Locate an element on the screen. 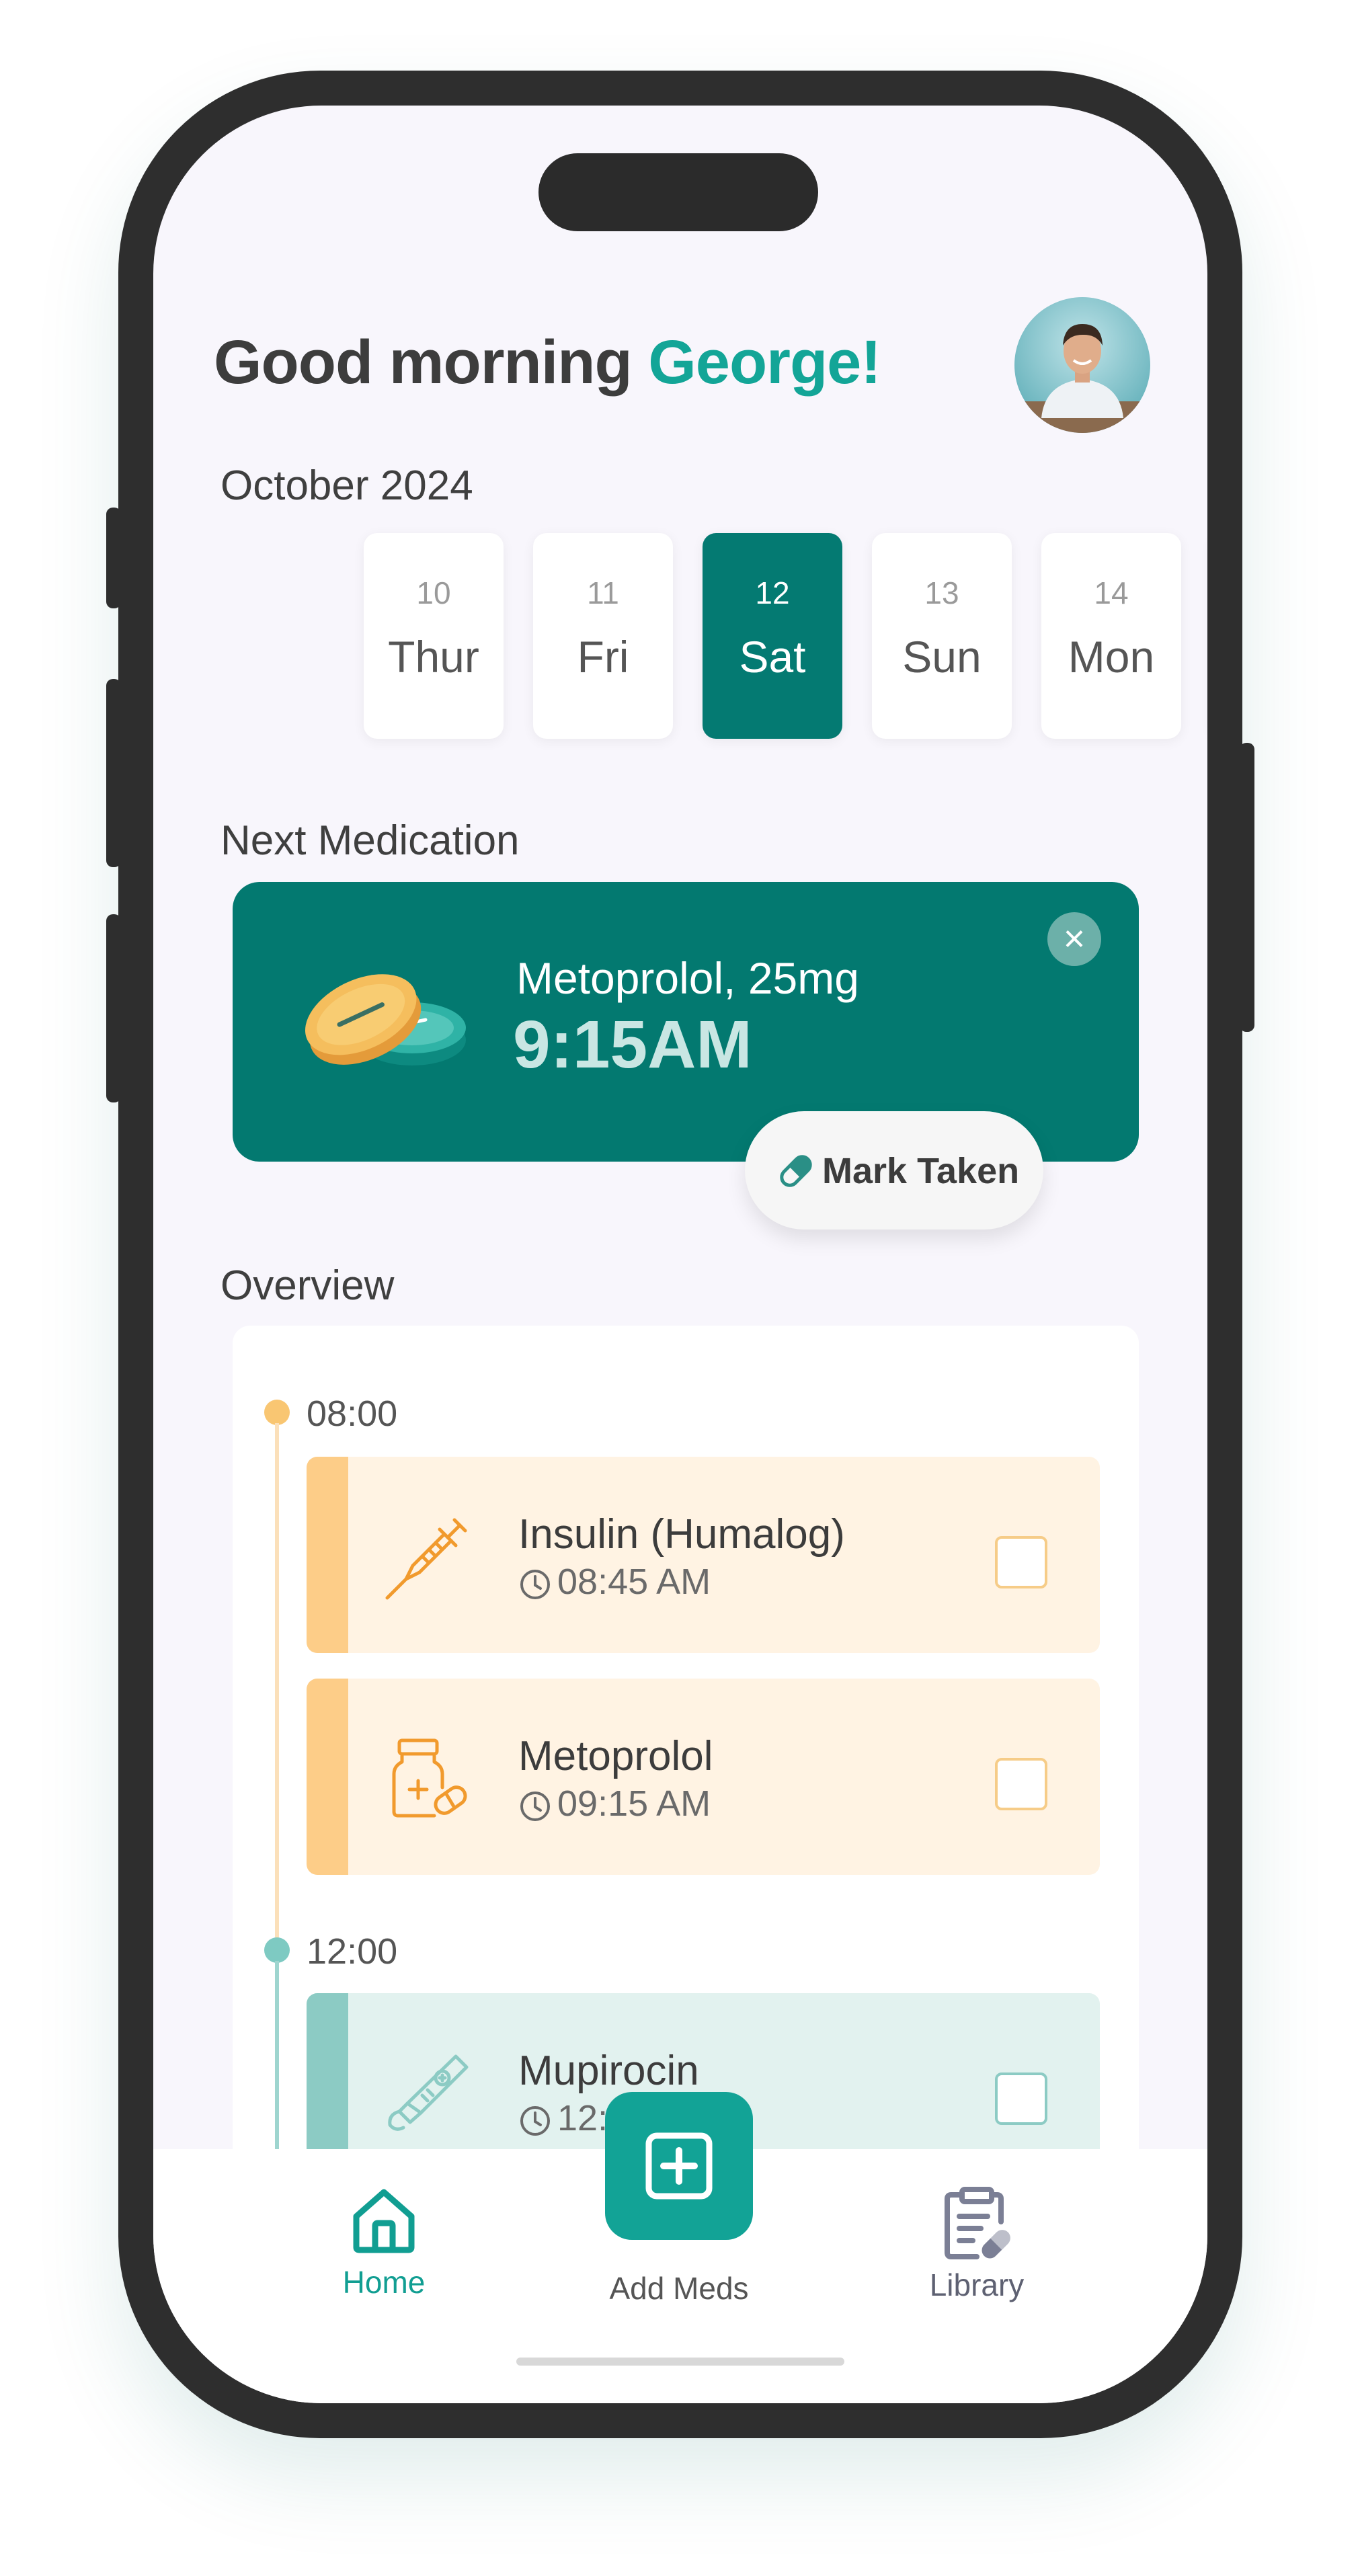 This screenshot has width=1360, height=2576. time-group-label: 08:00 is located at coordinates (352, 1414).